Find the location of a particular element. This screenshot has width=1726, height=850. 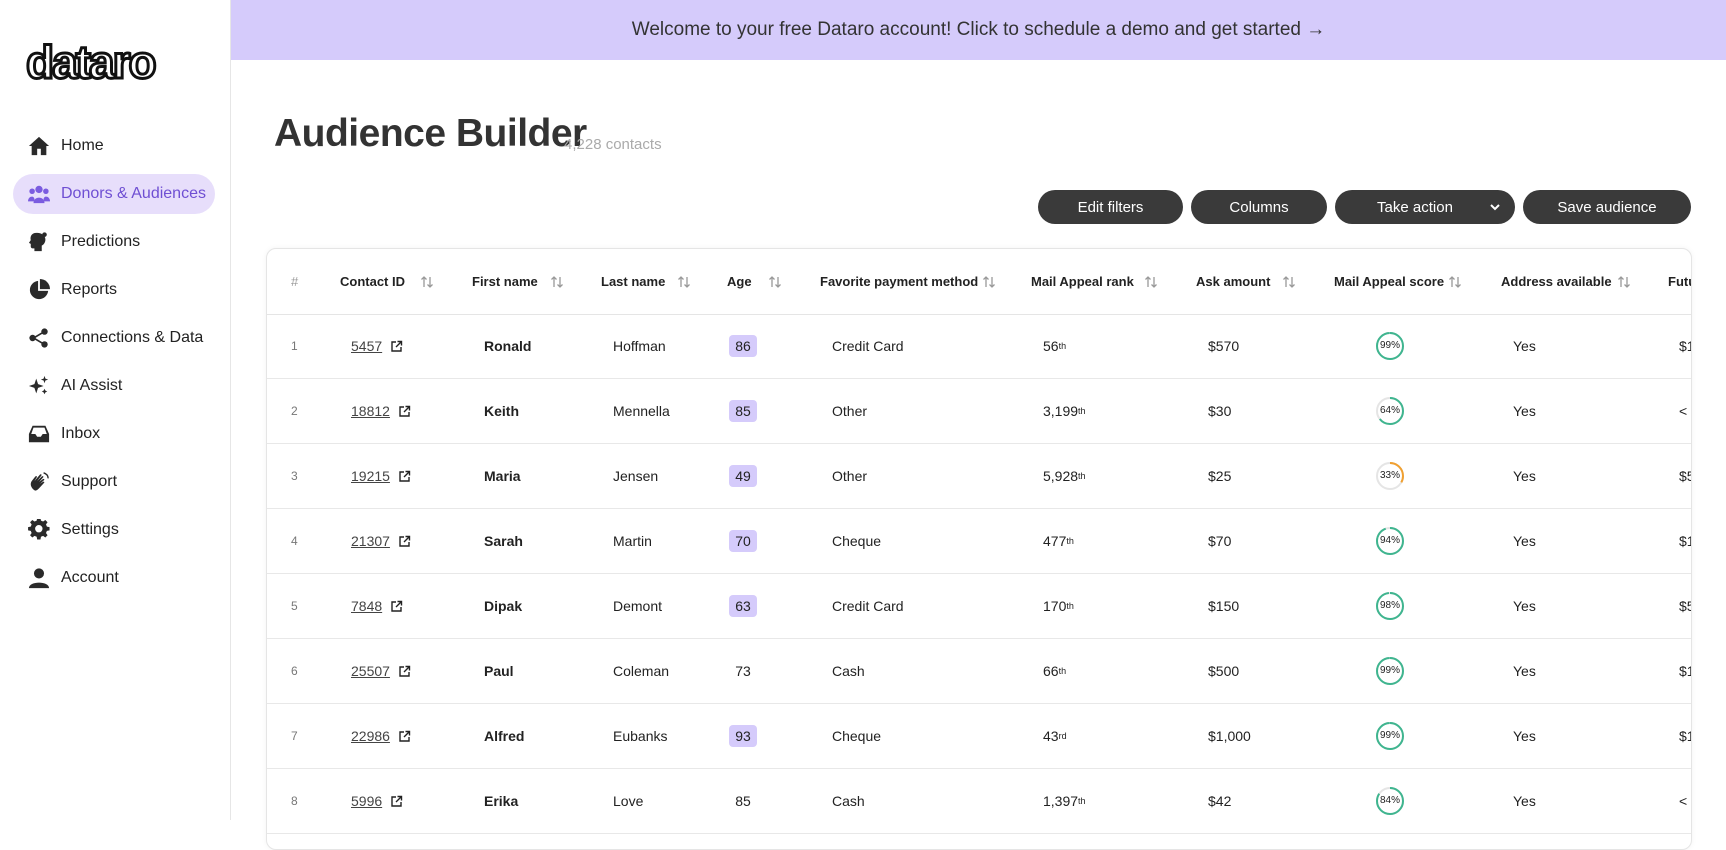

column-header-favorite-payment-method: Favorite payment method is located at coordinates (899, 281).